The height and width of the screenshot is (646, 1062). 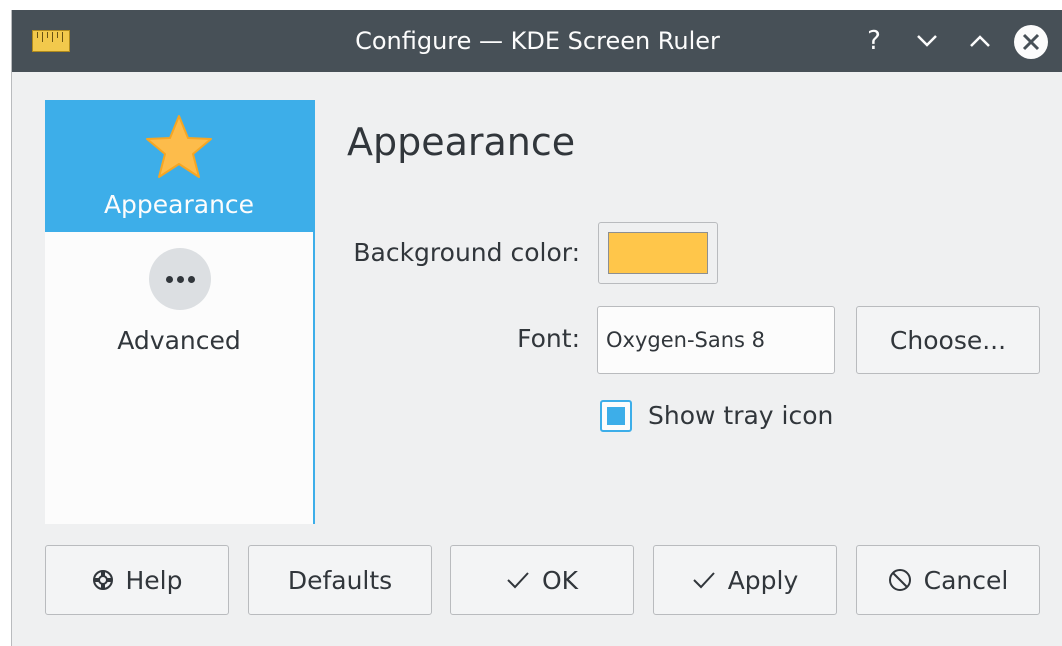 I want to click on checkbox-checked-indicator, so click(x=616, y=416).